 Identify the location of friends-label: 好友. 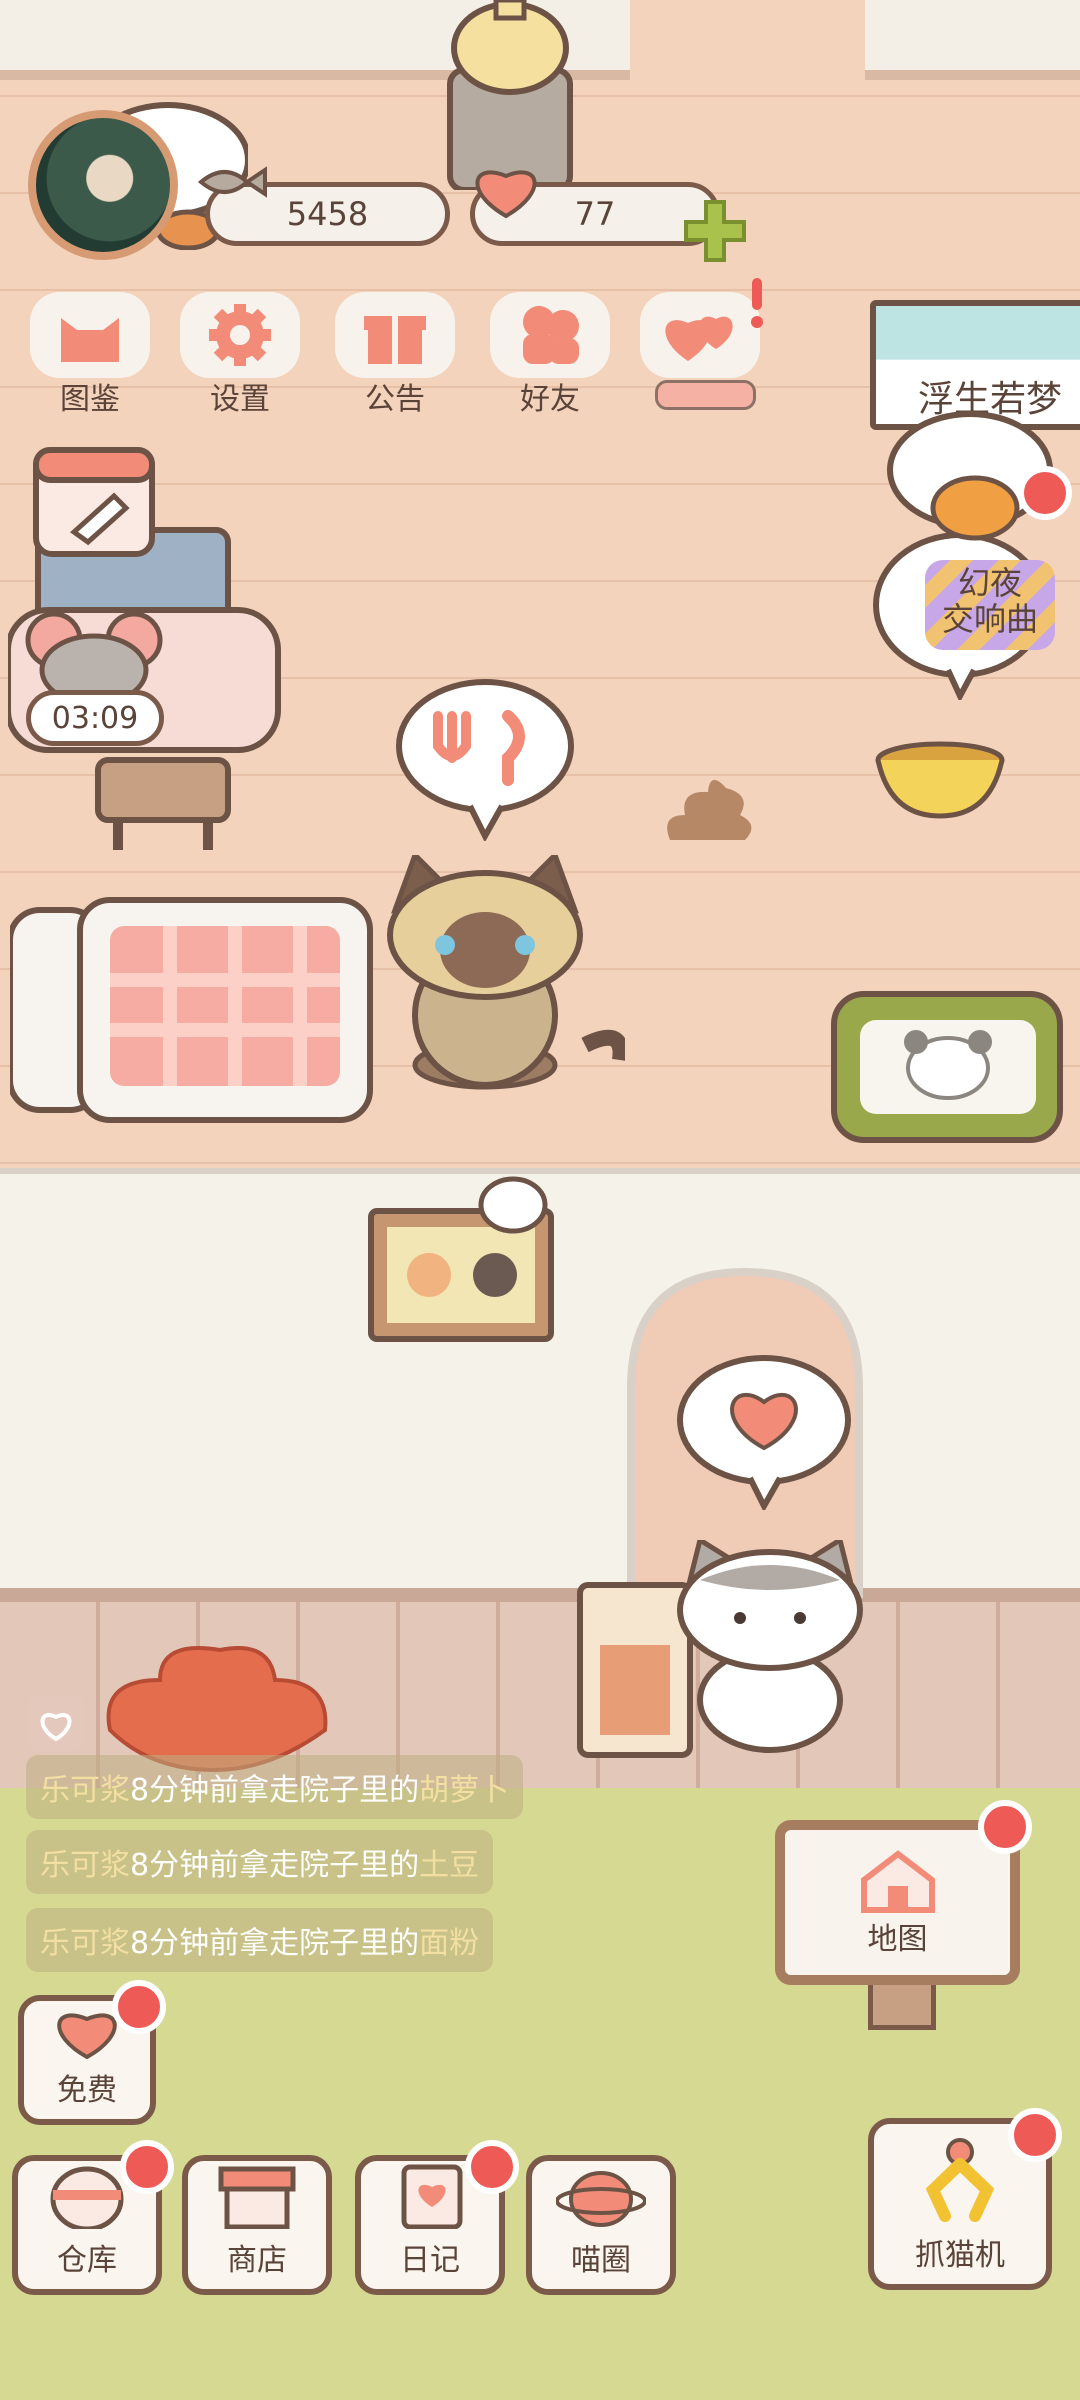
(550, 399).